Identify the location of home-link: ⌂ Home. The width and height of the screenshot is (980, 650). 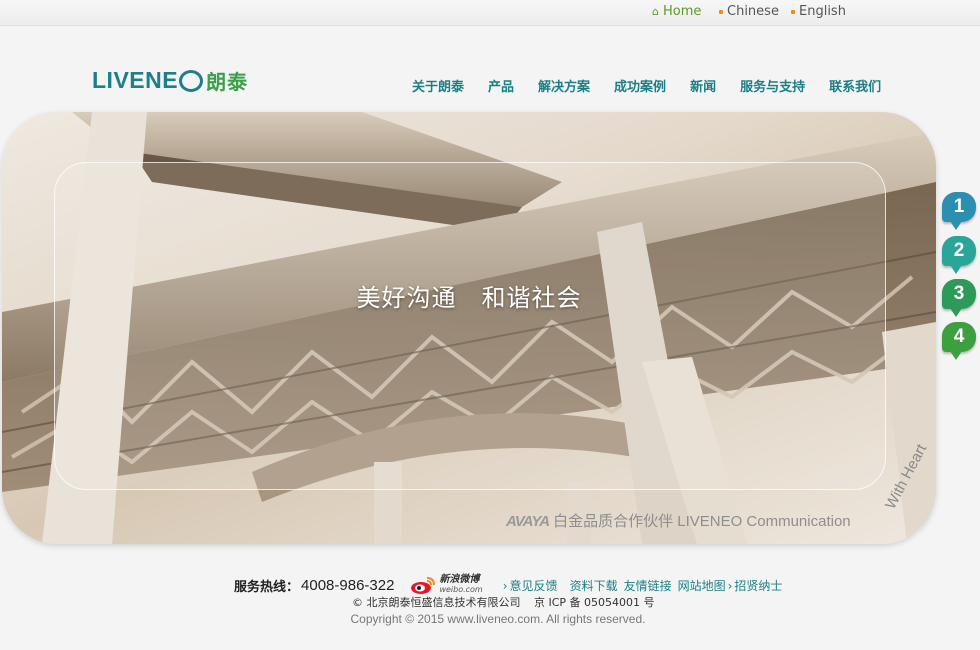
(676, 11).